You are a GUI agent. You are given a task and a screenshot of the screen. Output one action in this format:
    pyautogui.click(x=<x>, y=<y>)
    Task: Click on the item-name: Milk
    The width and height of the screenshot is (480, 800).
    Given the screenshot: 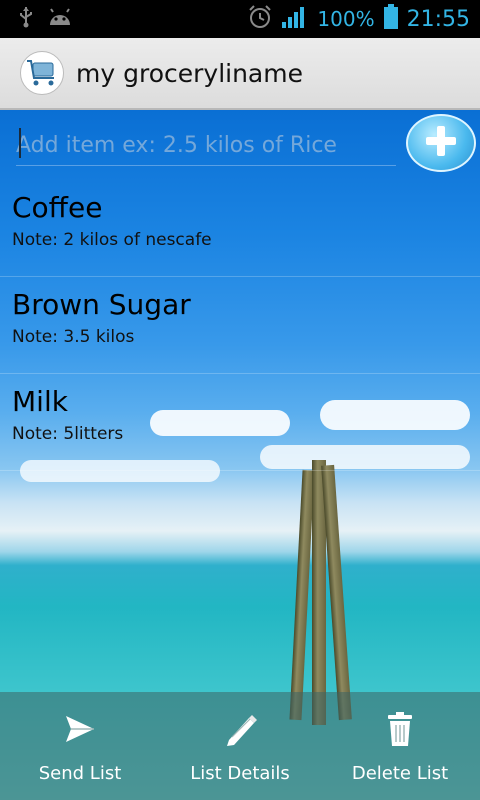 What is the action you would take?
    pyautogui.click(x=40, y=401)
    